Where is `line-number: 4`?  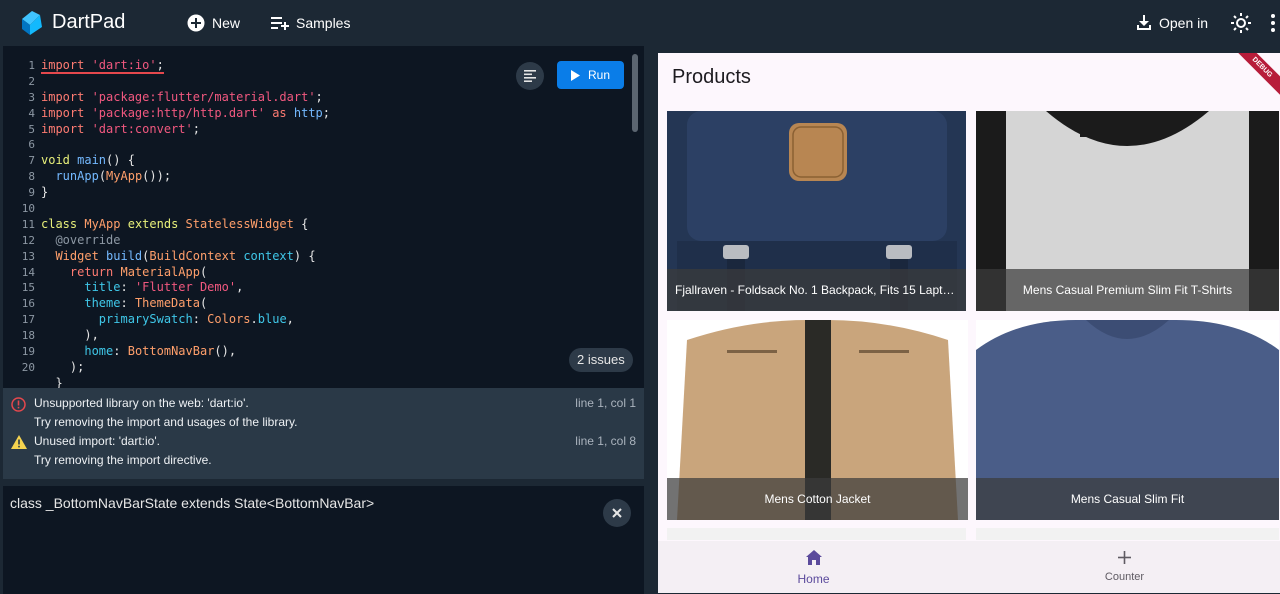
line-number: 4 is located at coordinates (31, 113).